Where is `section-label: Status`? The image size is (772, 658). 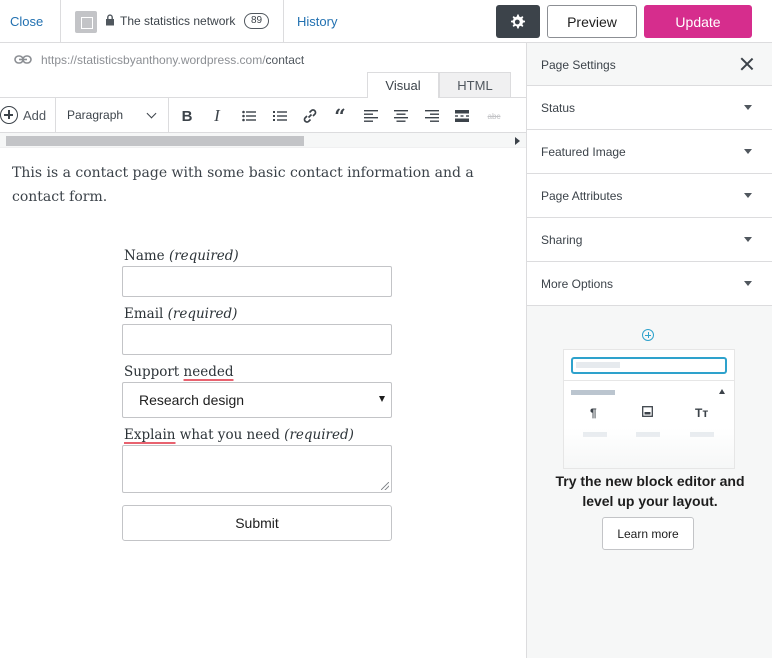 section-label: Status is located at coordinates (558, 108).